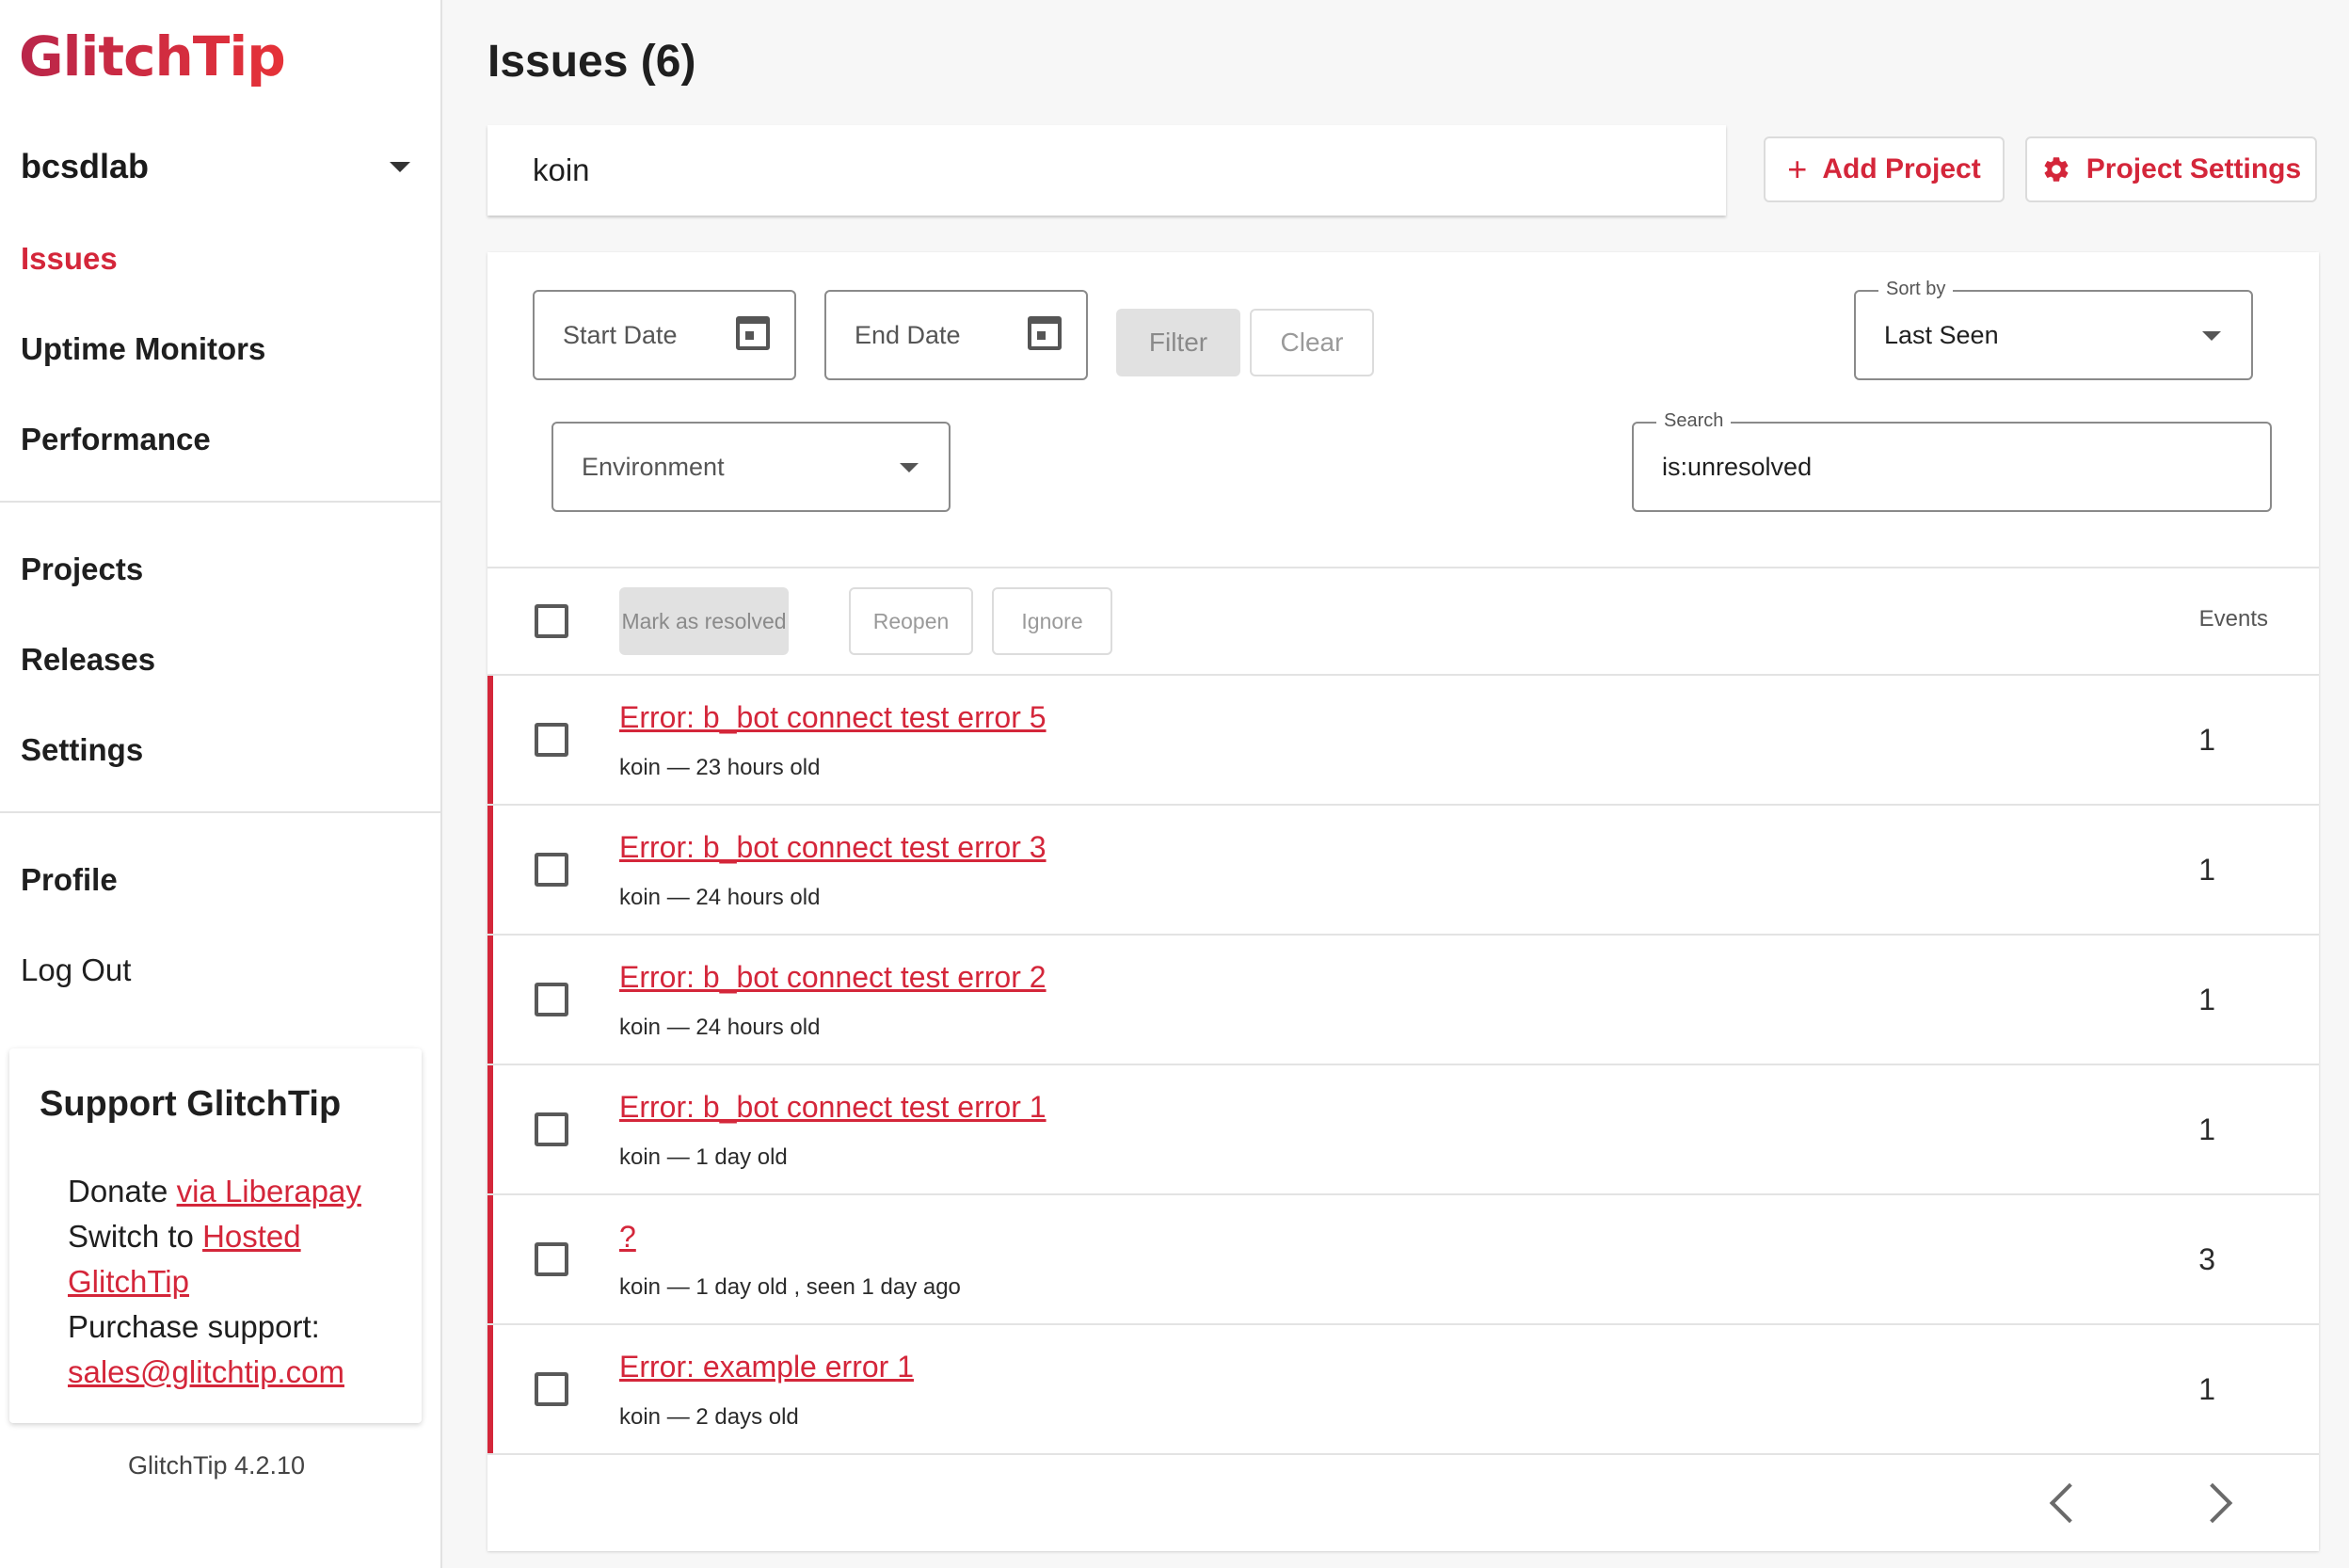  I want to click on issue-meta: koin — 1 day old , seen 1 day ago, so click(790, 1287).